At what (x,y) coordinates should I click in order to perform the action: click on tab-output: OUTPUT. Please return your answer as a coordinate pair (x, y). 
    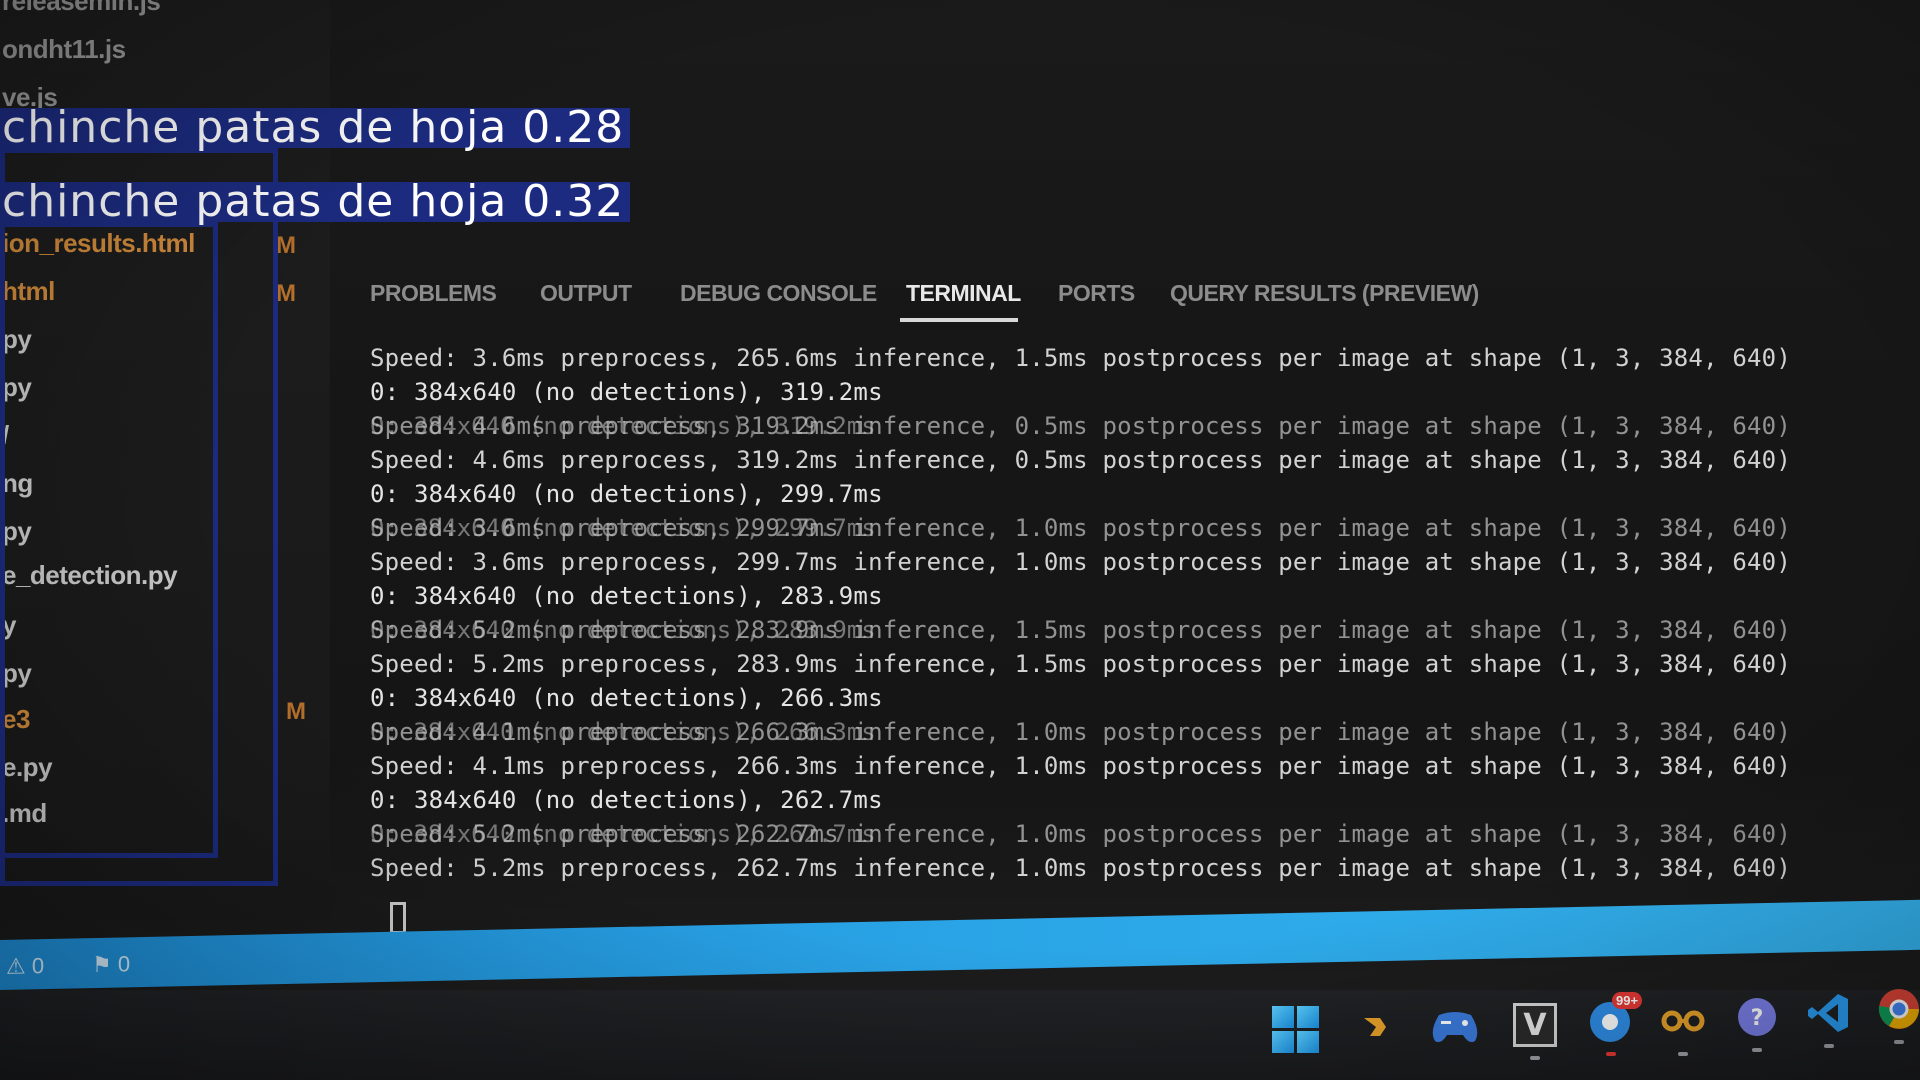
    Looking at the image, I should click on (586, 293).